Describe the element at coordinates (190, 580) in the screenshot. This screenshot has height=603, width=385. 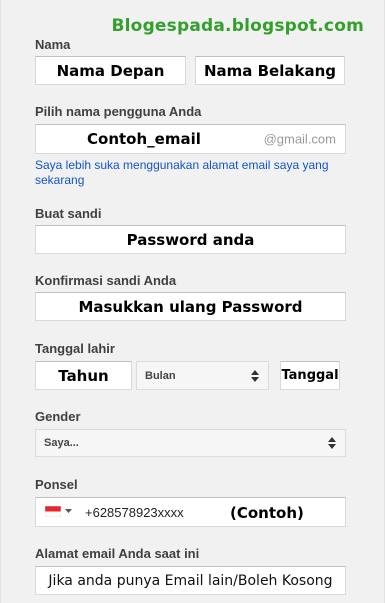
I see `current-email-input: Jika anda punya Email lain/Boleh Kosong` at that location.